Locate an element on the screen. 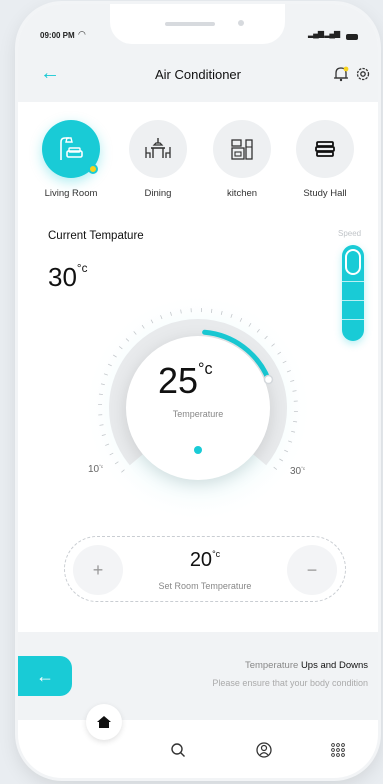 The height and width of the screenshot is (784, 383). room-label: Study Hall is located at coordinates (325, 193).